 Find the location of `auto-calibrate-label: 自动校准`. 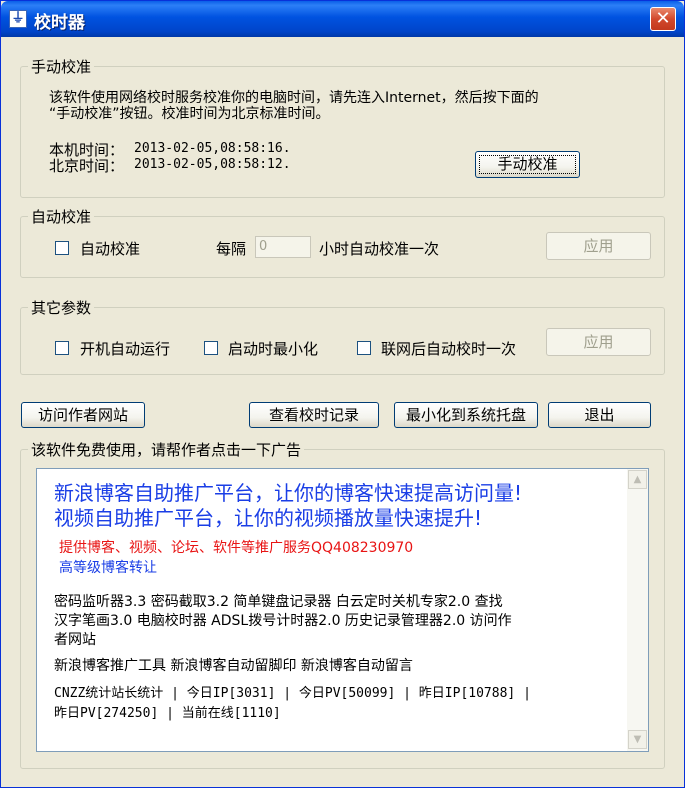

auto-calibrate-label: 自动校准 is located at coordinates (110, 248).